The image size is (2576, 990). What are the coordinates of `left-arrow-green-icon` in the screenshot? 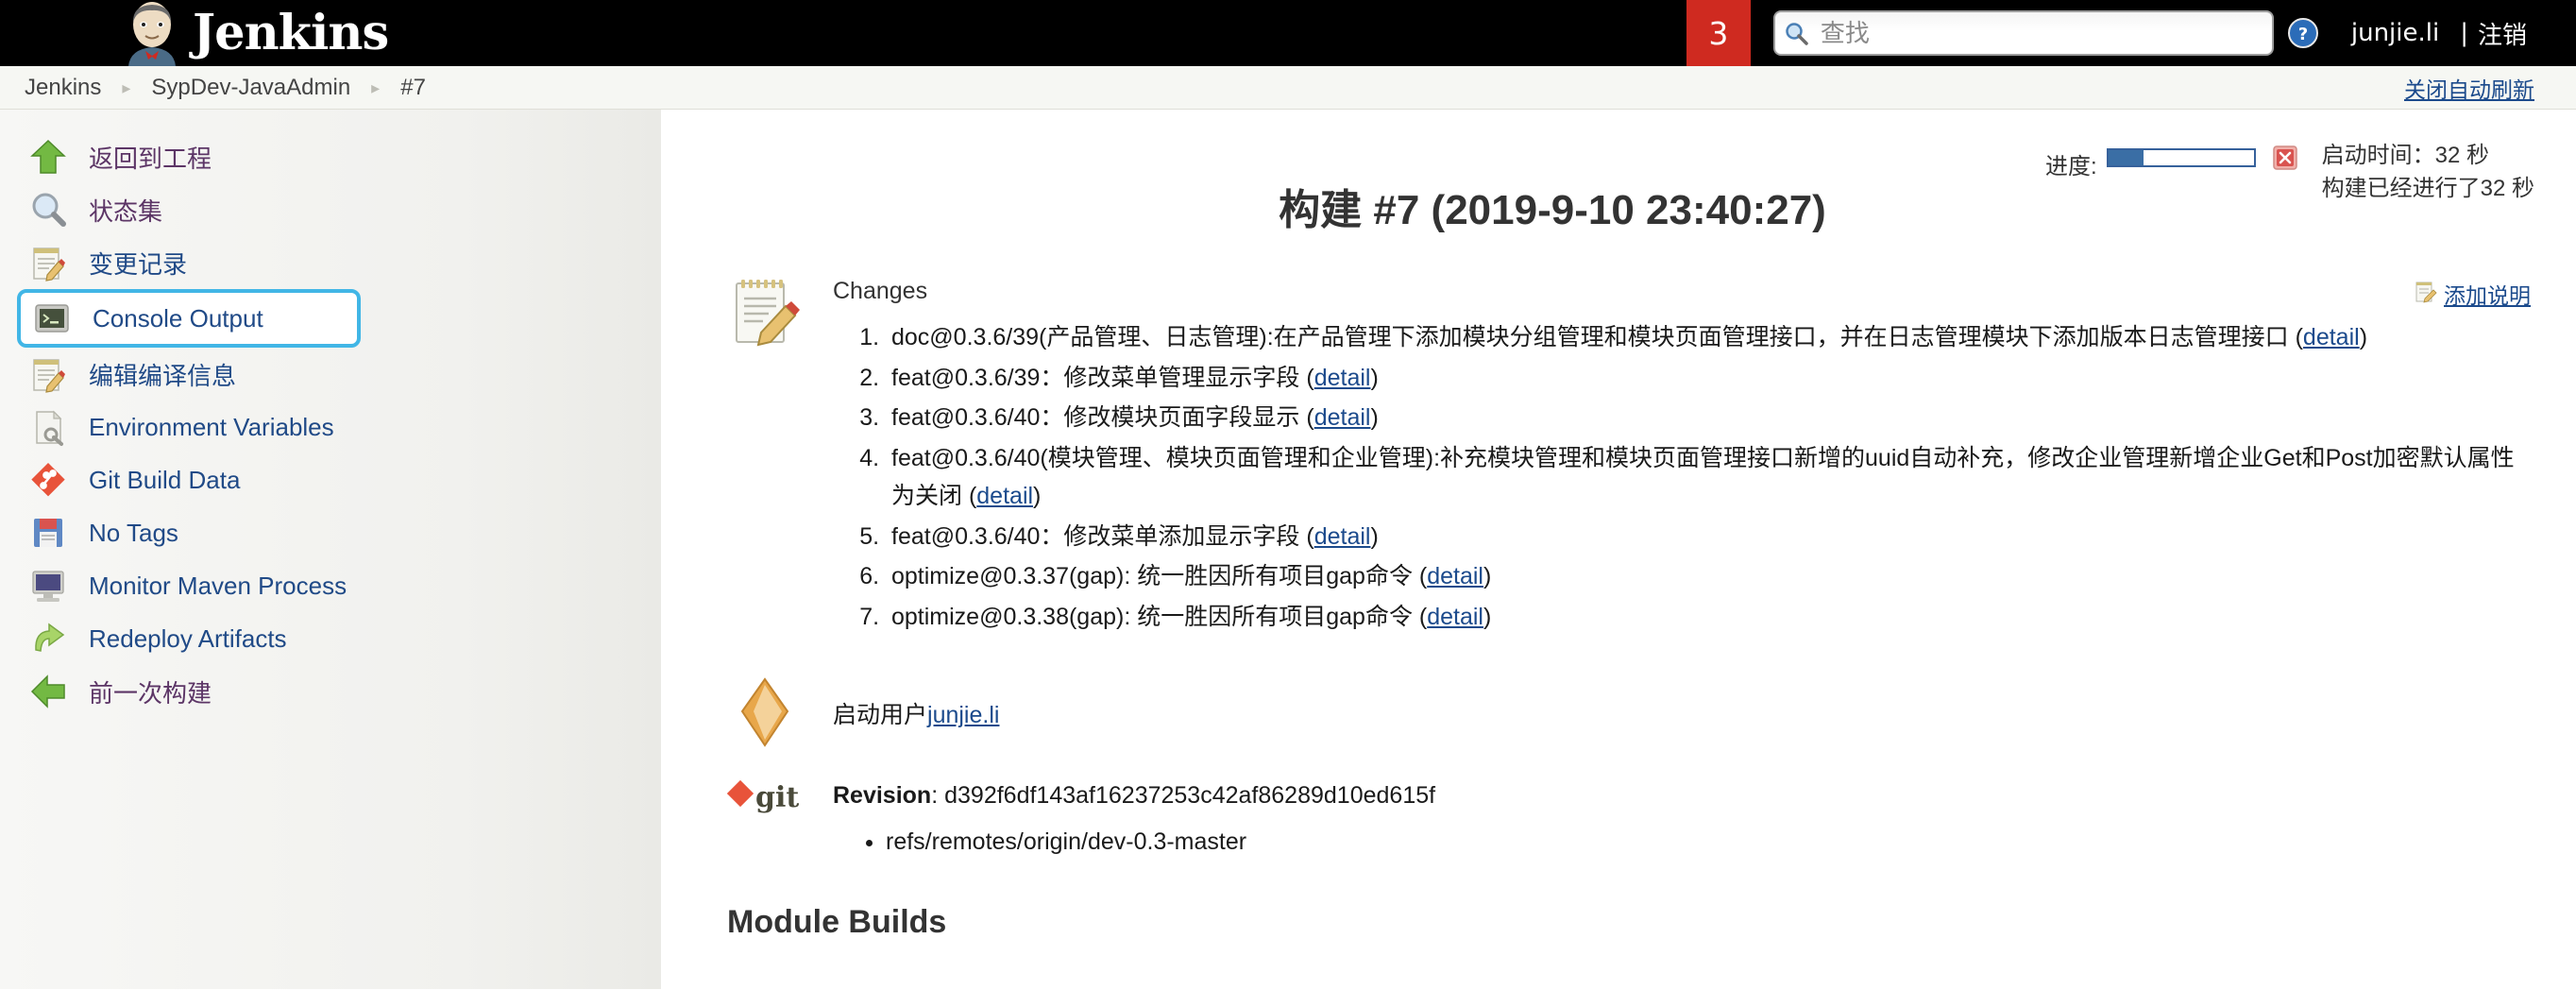 It's located at (48, 691).